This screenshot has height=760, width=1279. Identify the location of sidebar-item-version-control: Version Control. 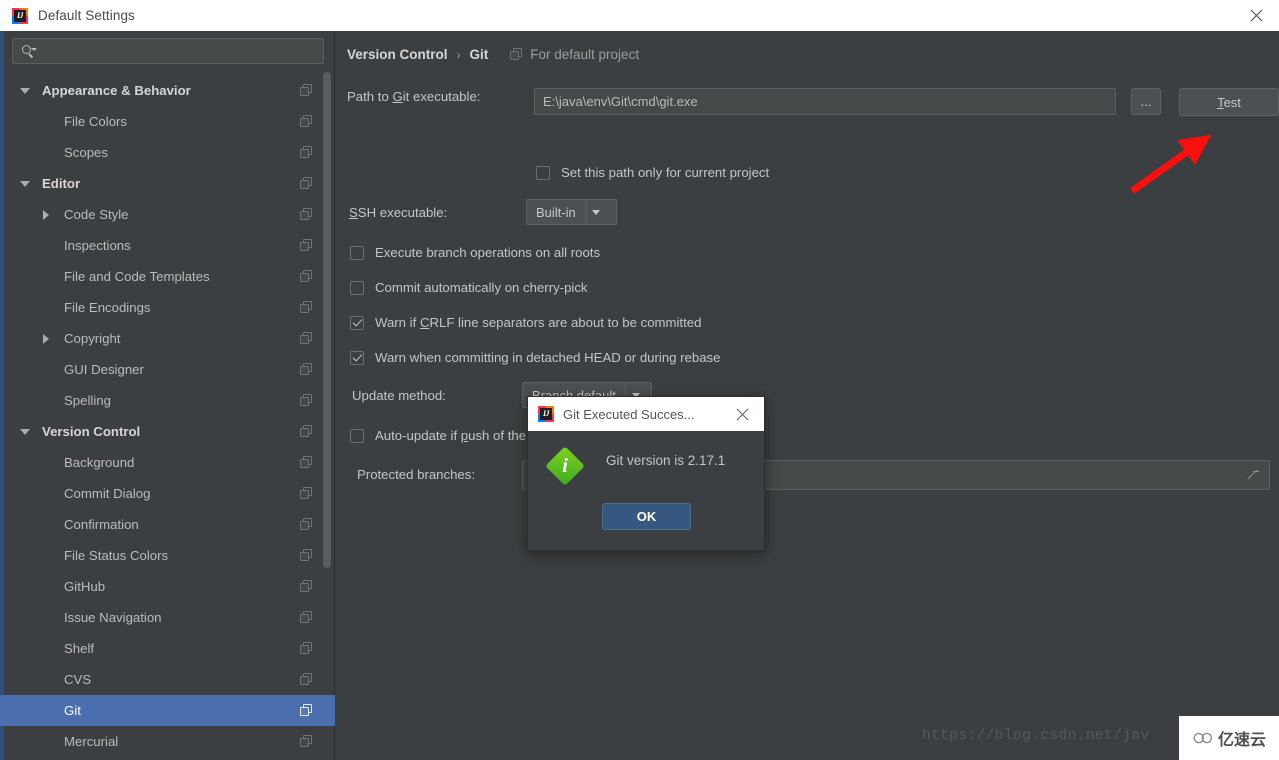
(167, 431).